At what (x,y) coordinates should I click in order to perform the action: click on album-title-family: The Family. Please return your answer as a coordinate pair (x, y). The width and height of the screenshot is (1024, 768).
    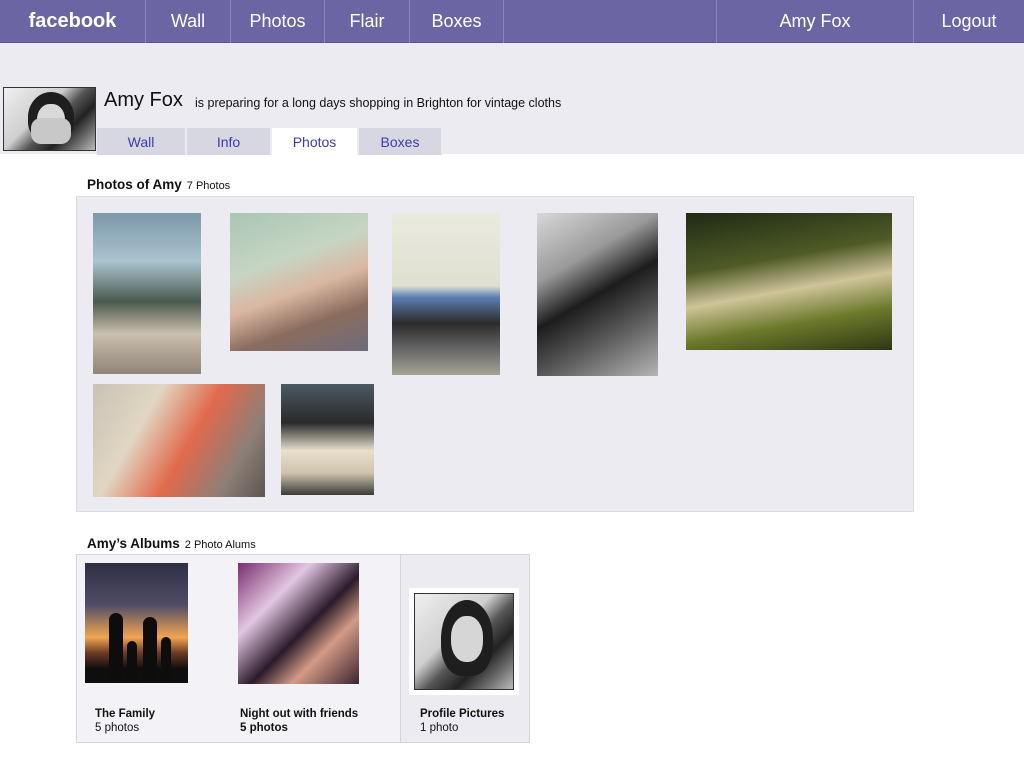
    Looking at the image, I should click on (125, 714).